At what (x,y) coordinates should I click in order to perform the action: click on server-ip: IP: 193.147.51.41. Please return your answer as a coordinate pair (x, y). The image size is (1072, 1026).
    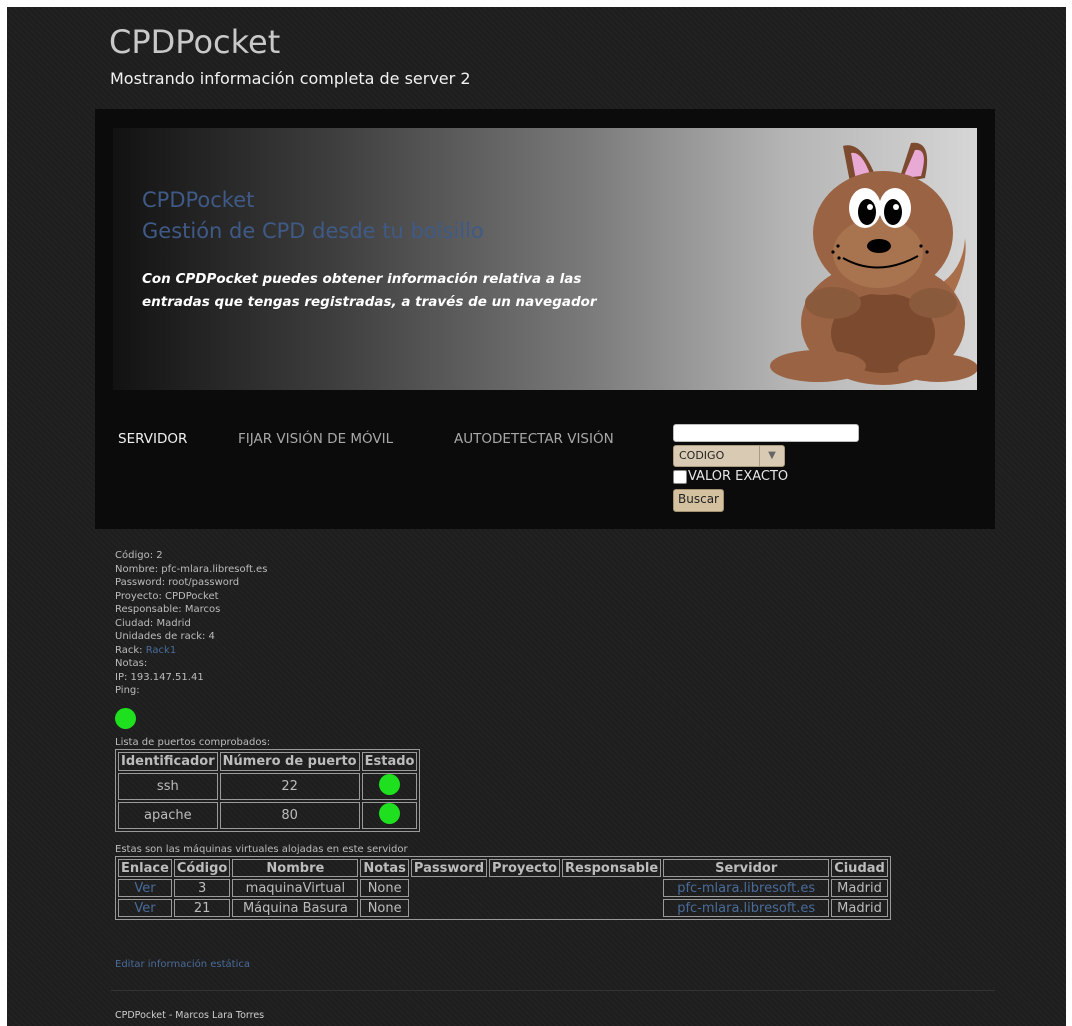
    Looking at the image, I should click on (159, 677).